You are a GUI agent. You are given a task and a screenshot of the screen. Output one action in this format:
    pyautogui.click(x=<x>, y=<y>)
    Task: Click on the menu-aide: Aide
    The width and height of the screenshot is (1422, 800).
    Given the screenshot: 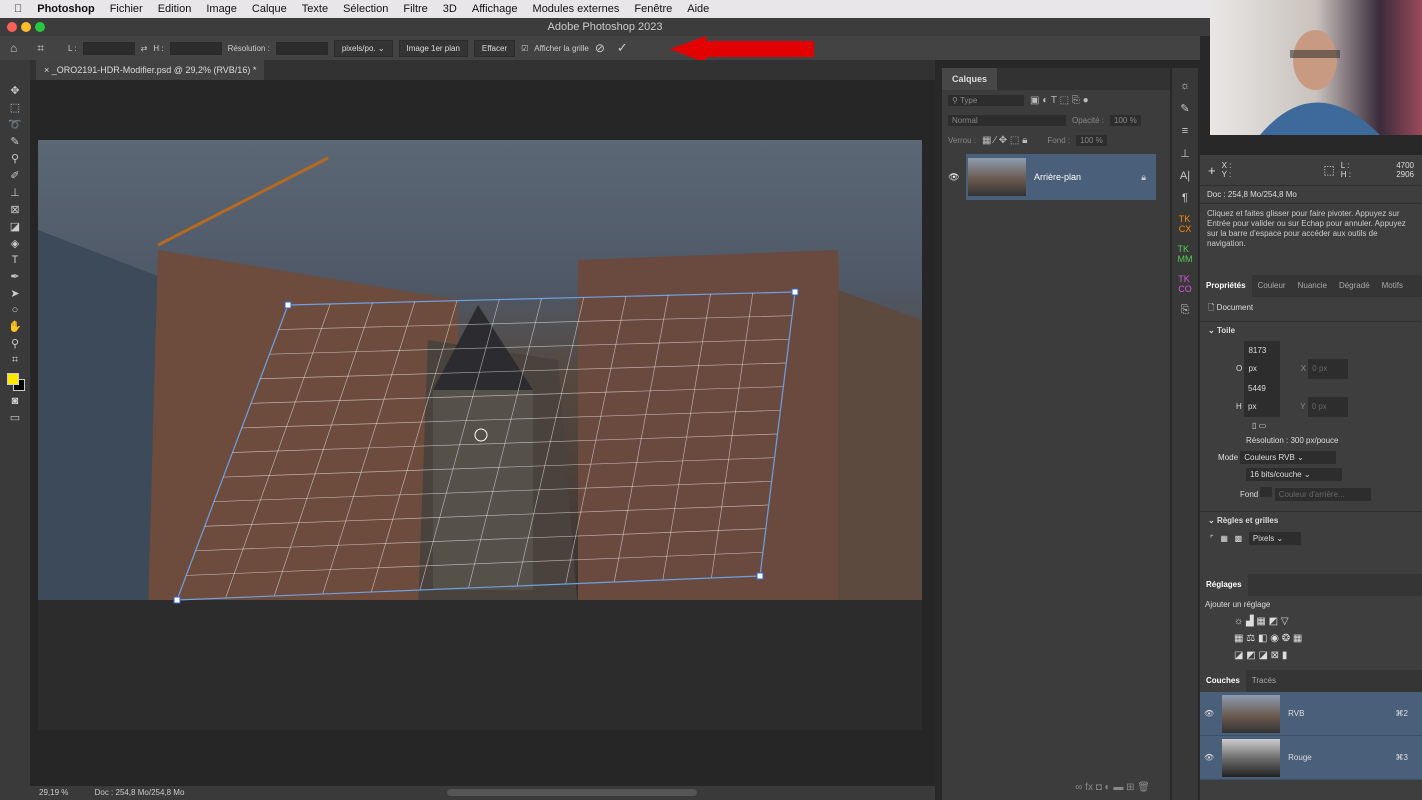 What is the action you would take?
    pyautogui.click(x=698, y=9)
    